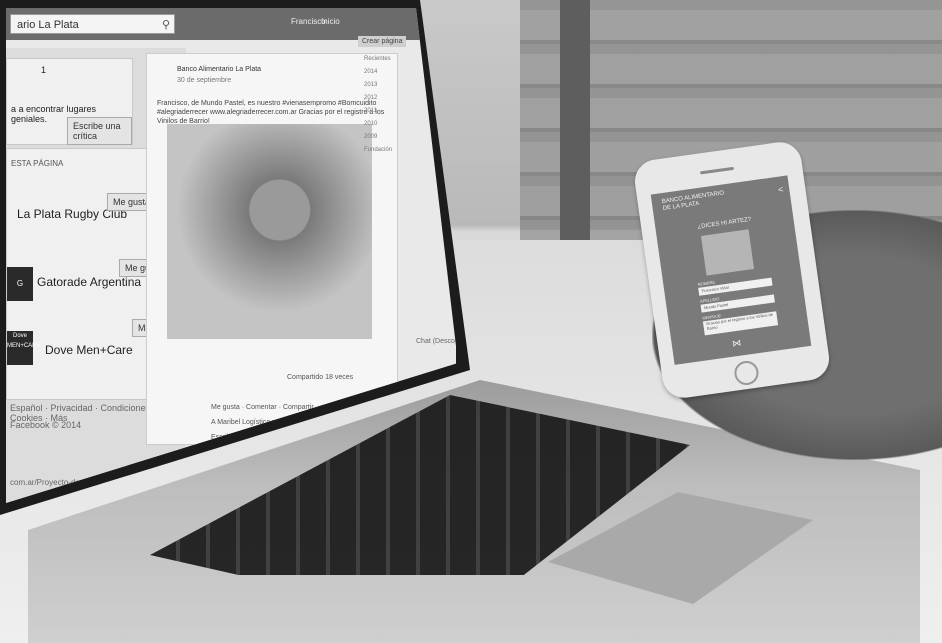 This screenshot has height=643, width=942. What do you see at coordinates (389, 59) in the screenshot?
I see `year-item: Recientes` at bounding box center [389, 59].